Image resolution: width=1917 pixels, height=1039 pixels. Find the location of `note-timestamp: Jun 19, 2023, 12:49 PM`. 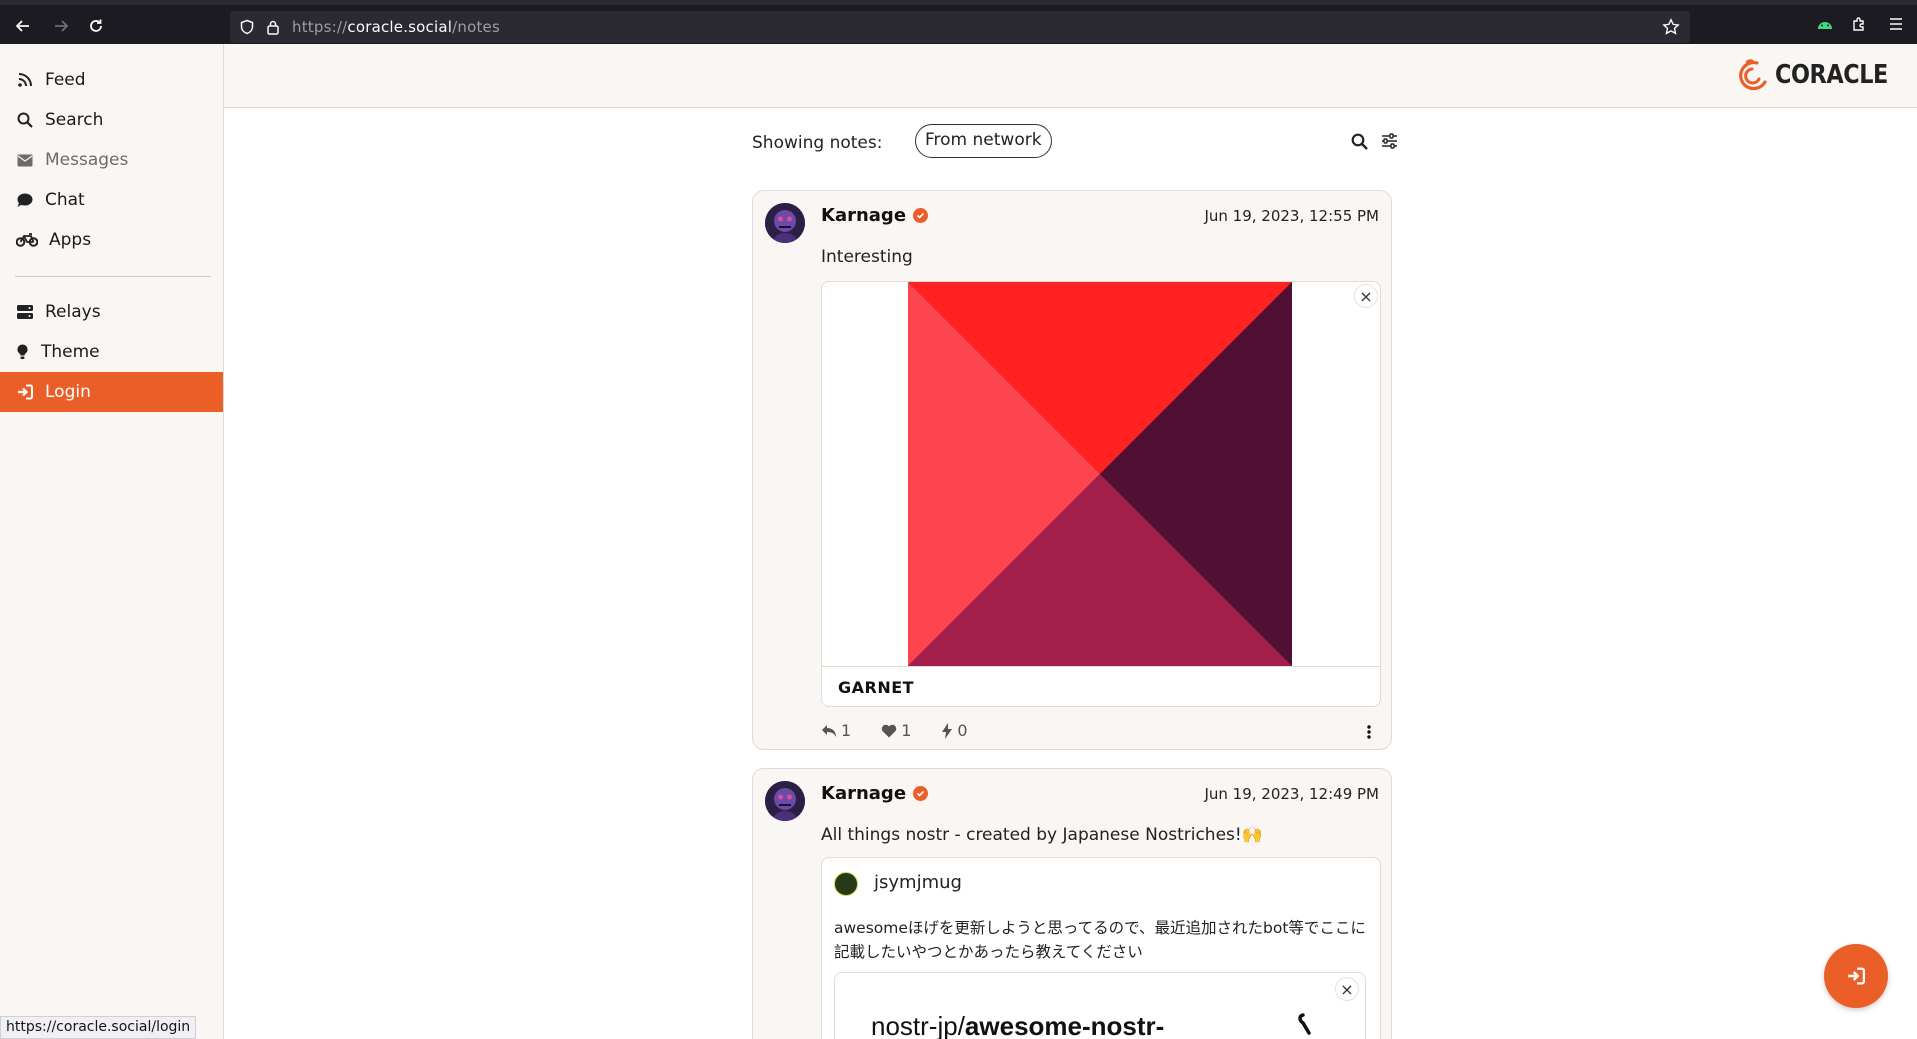

note-timestamp: Jun 19, 2023, 12:49 PM is located at coordinates (1291, 794).